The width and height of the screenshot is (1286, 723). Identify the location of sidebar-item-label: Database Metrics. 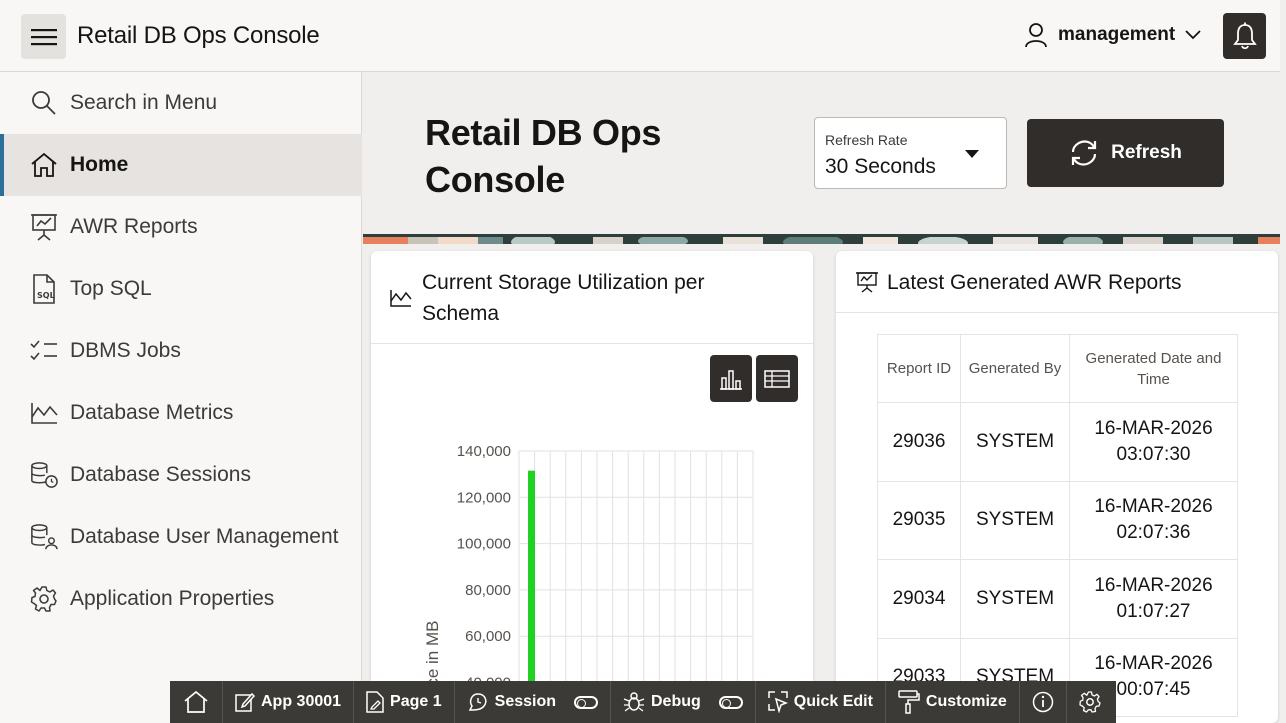
(152, 412).